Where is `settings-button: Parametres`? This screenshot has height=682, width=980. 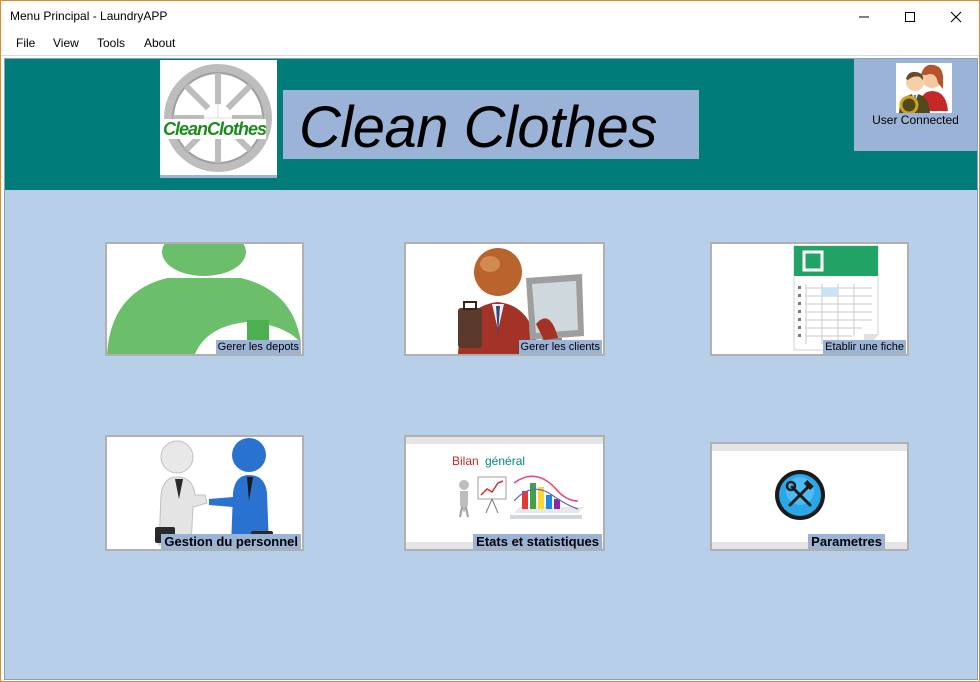 settings-button: Parametres is located at coordinates (809, 496).